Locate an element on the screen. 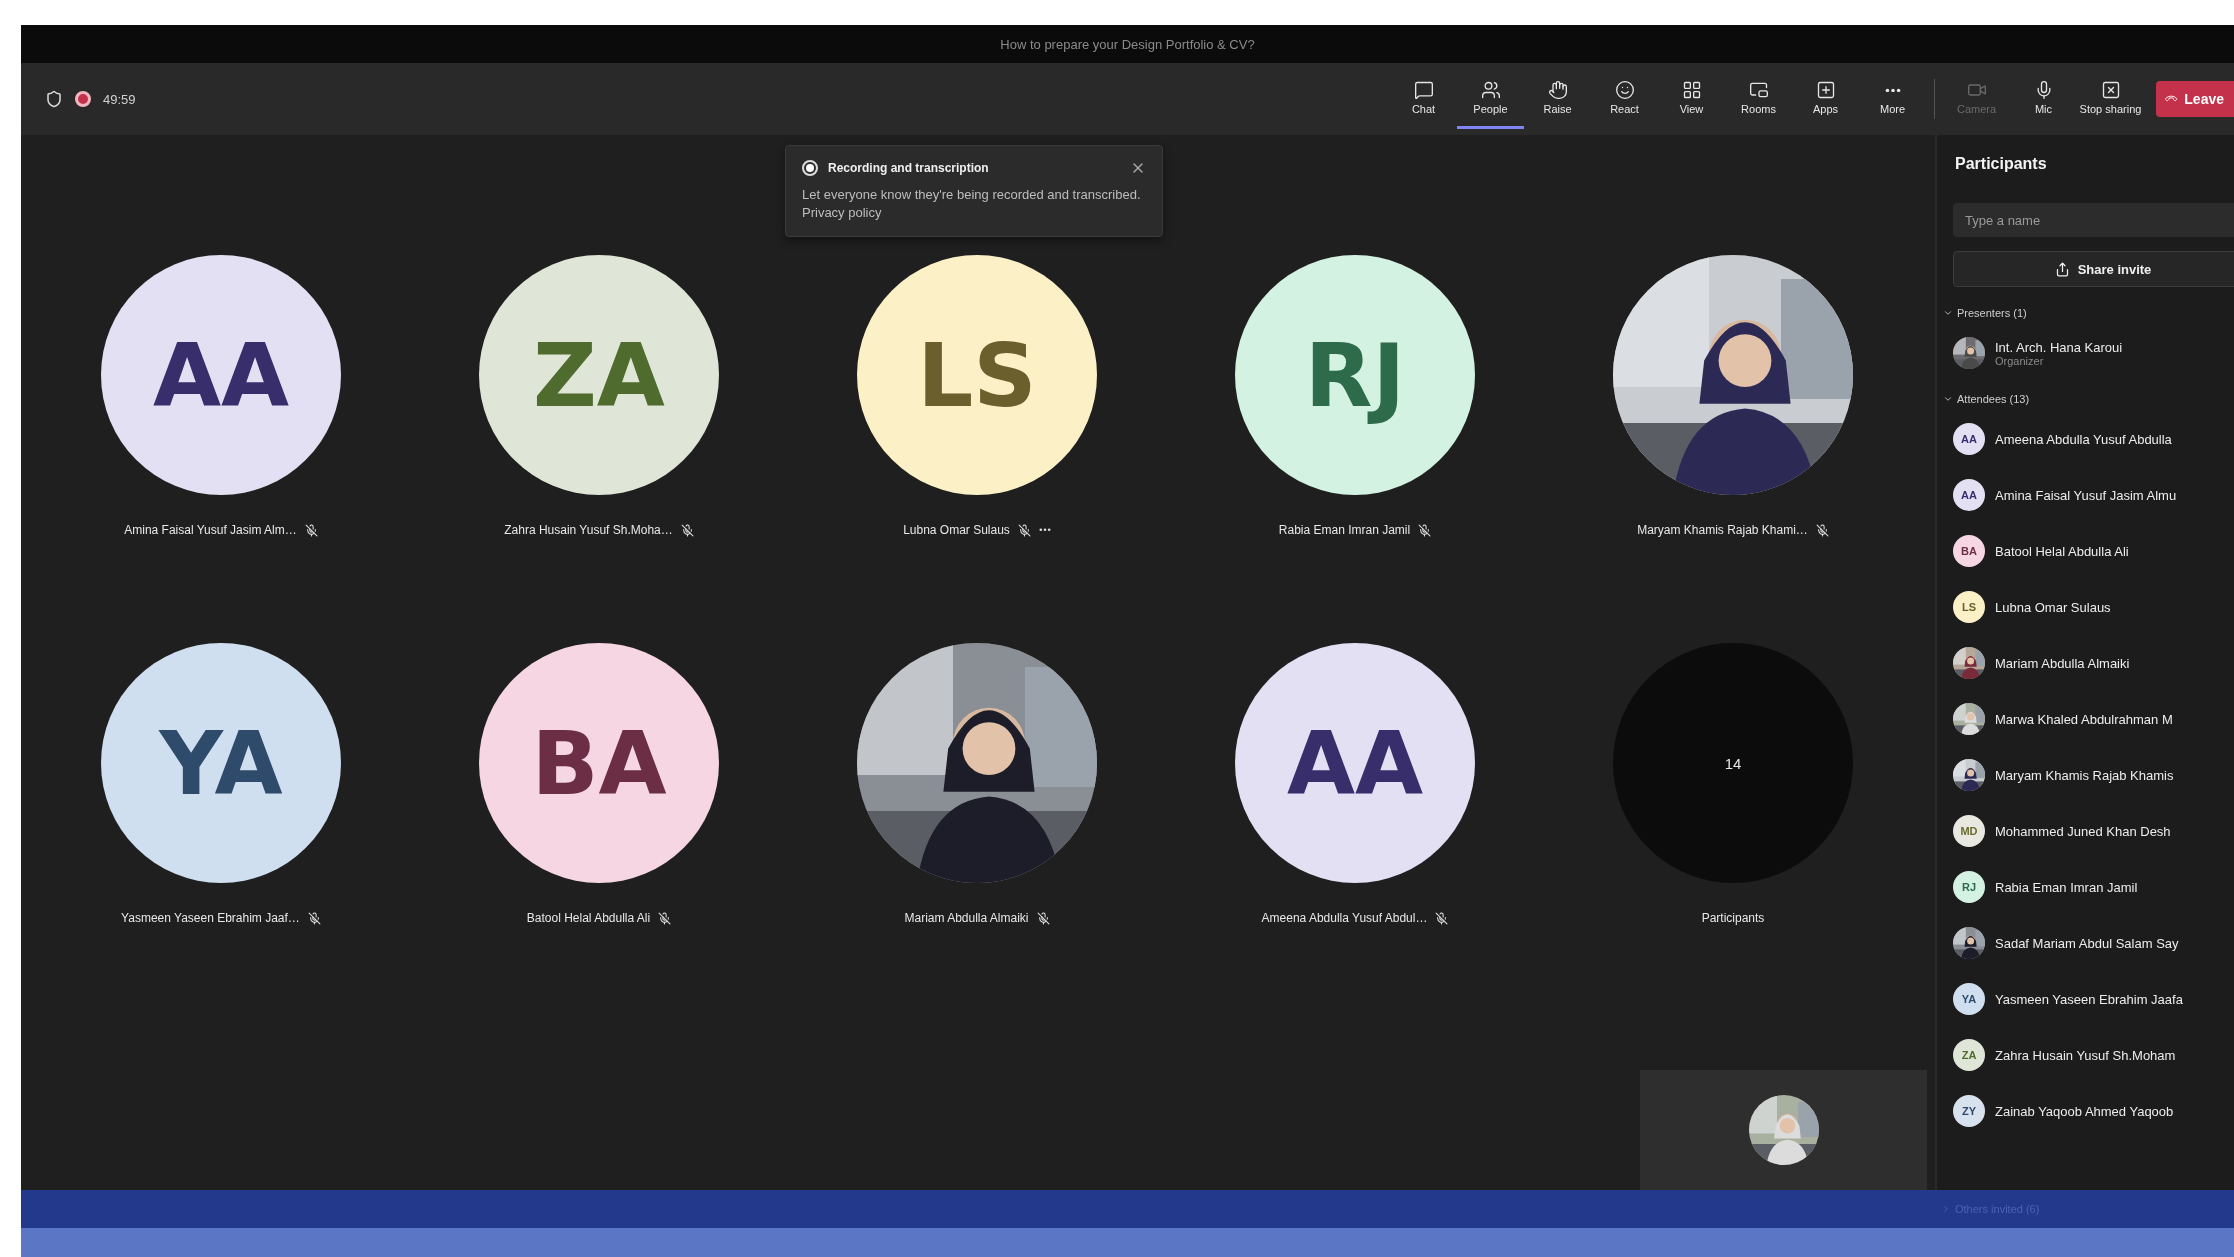 The image size is (2234, 1257). toolbar-button: View is located at coordinates (1691, 99).